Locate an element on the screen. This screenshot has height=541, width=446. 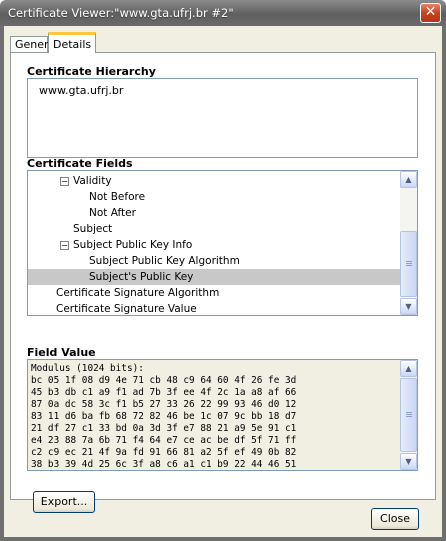
field-row-subject: Subject is located at coordinates (214, 229).